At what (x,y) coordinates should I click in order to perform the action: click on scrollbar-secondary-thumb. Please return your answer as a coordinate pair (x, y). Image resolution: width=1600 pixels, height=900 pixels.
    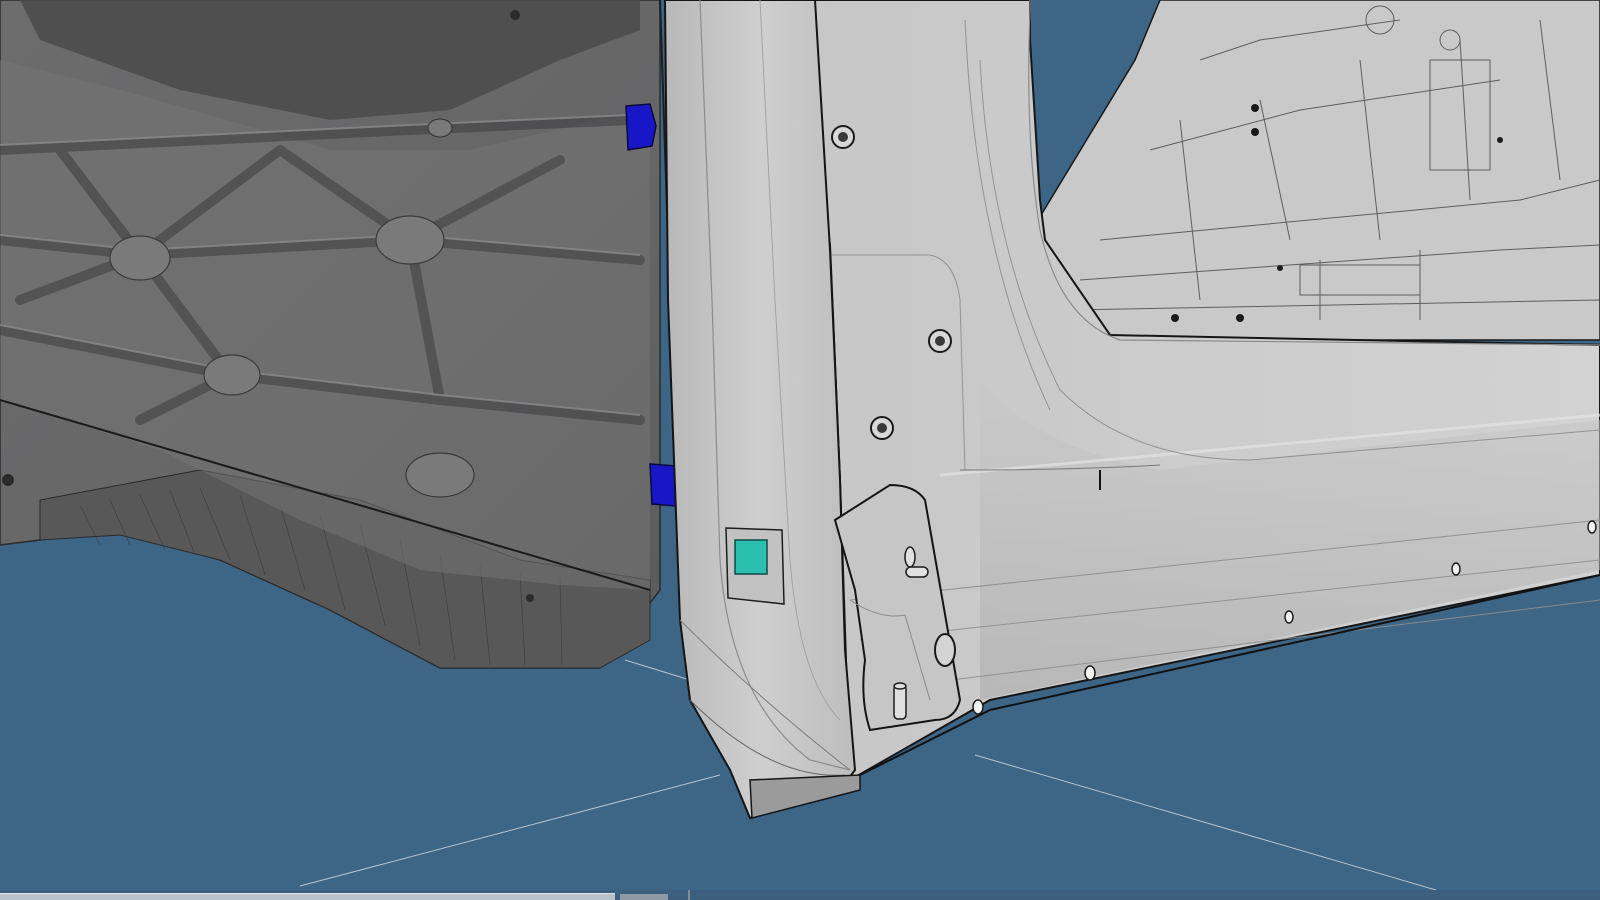
    Looking at the image, I should click on (644, 897).